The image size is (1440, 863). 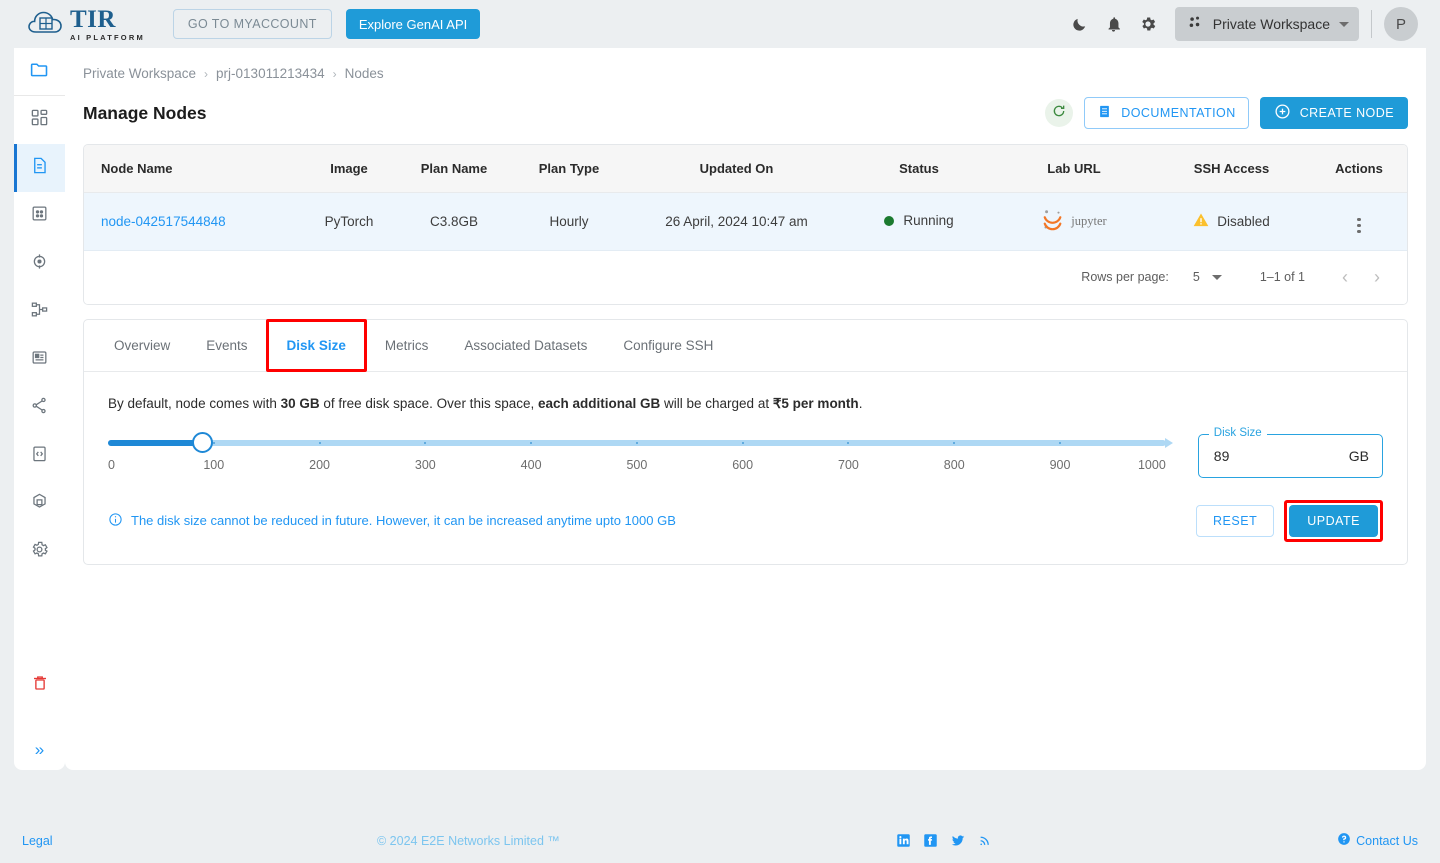 I want to click on sidebar-item-trash, so click(x=40, y=685).